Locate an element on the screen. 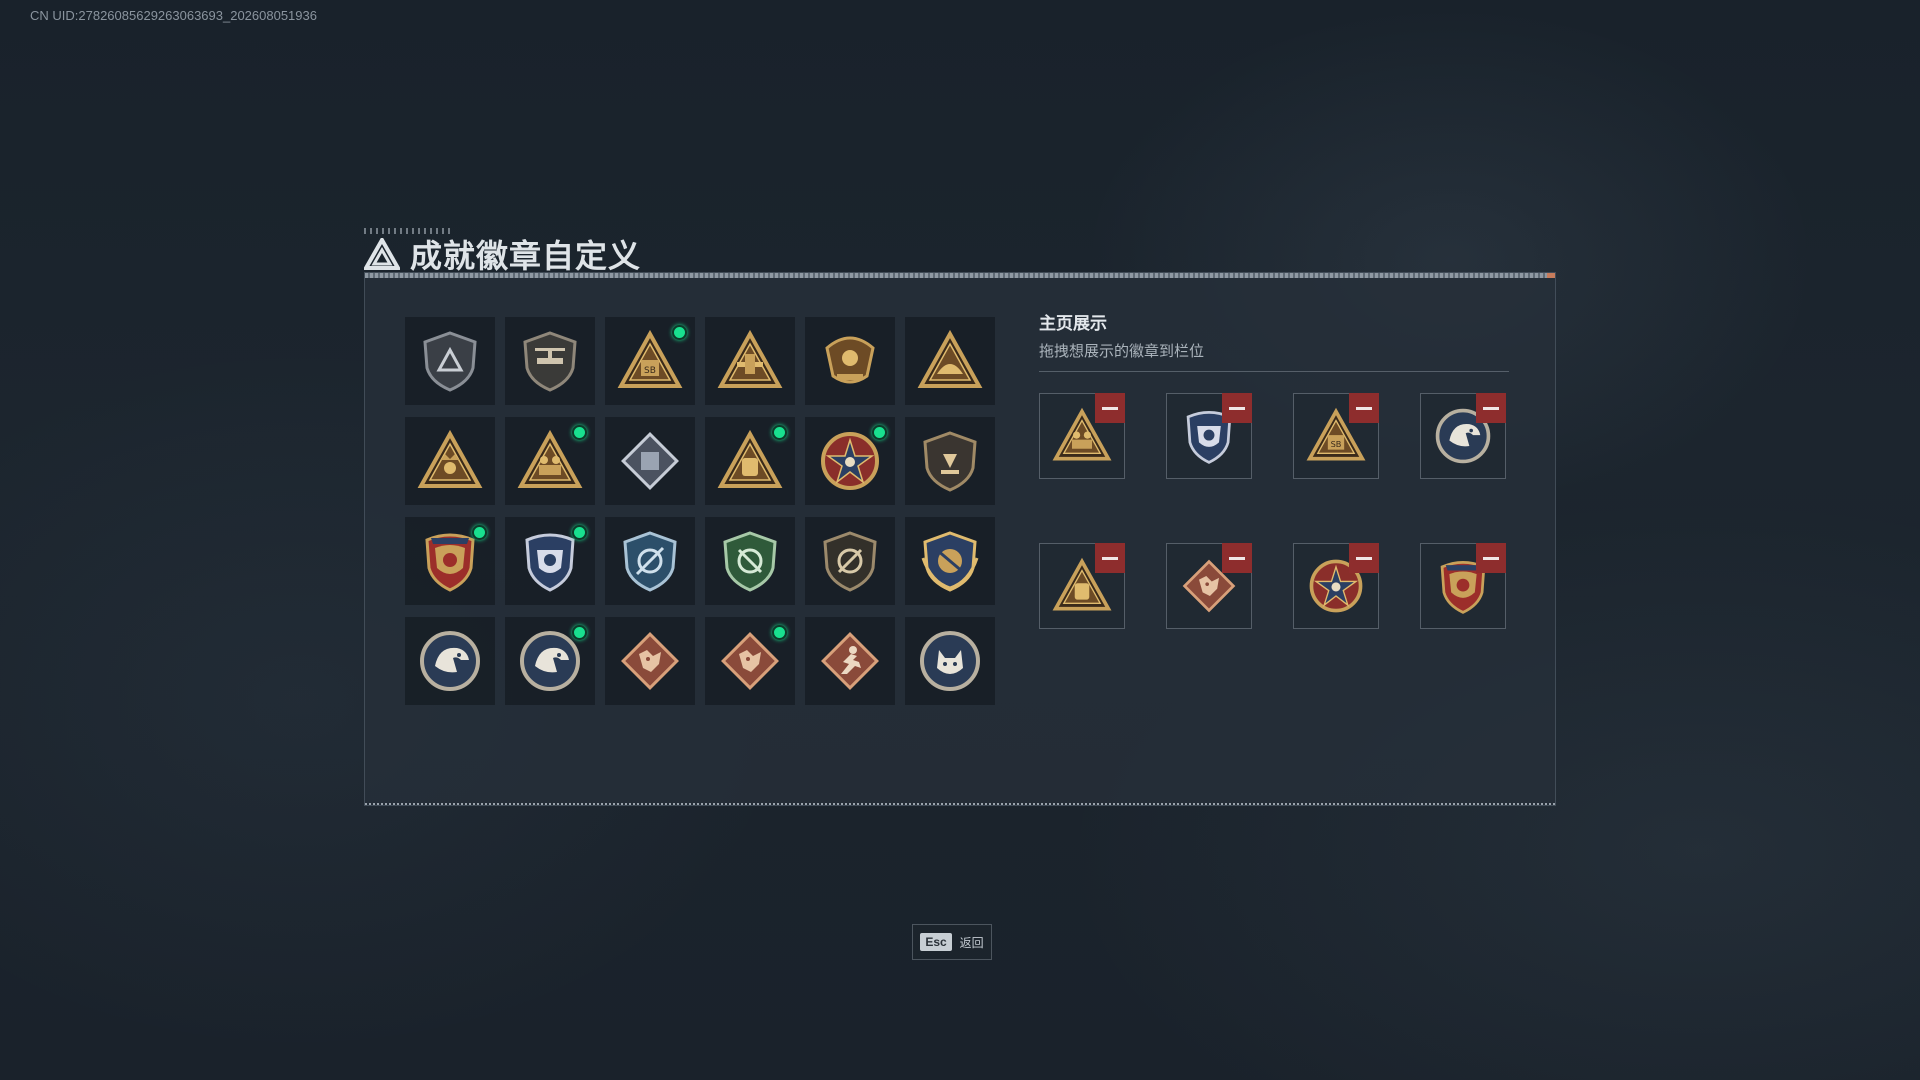  showcase-slot: SB is located at coordinates (1336, 436).